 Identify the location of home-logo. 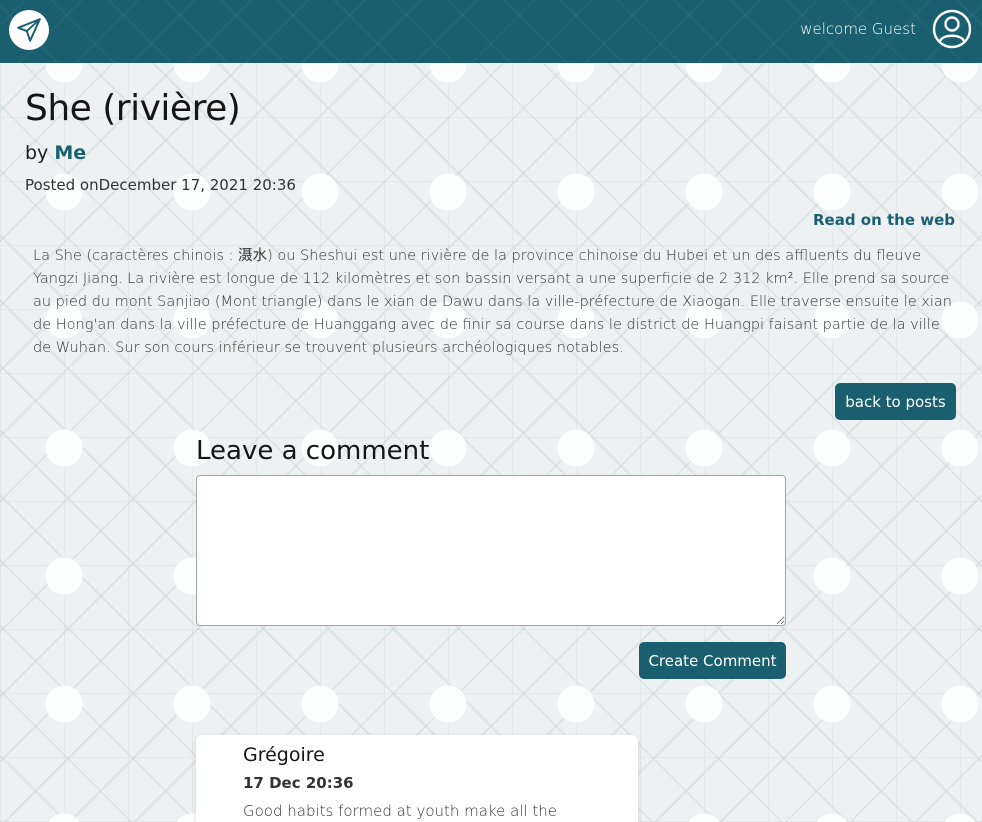
(29, 30).